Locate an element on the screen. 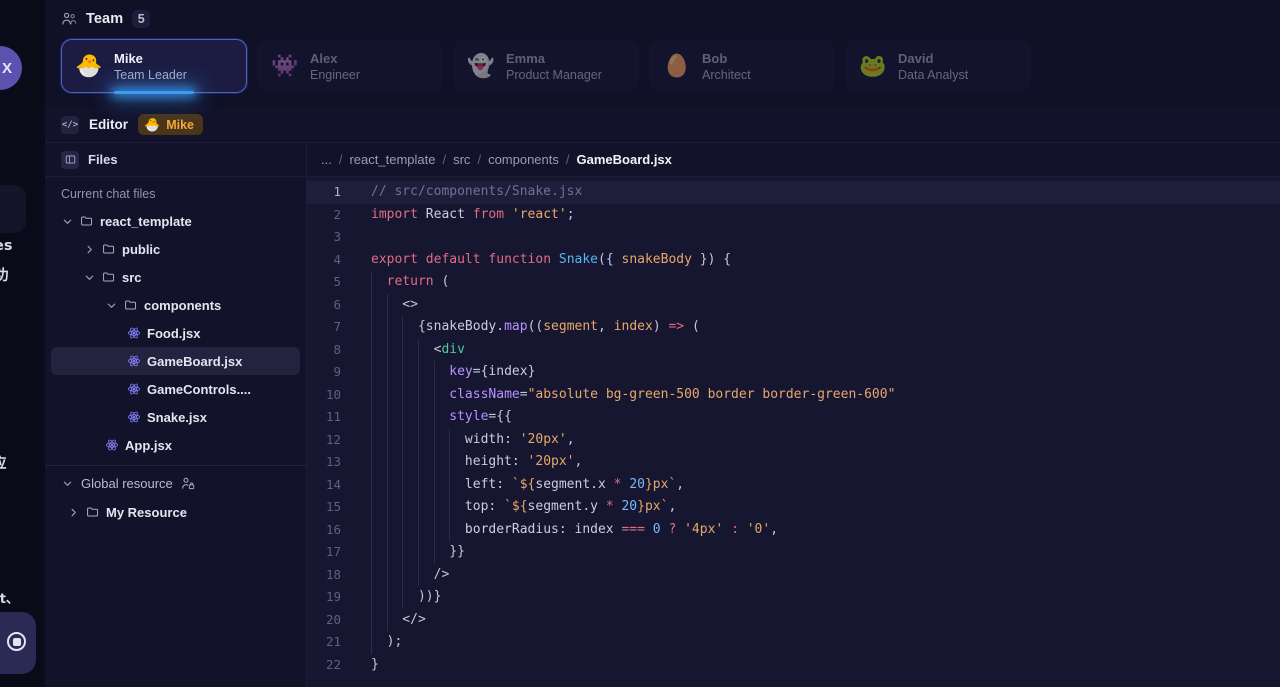  code-line: 21 ); is located at coordinates (793, 642).